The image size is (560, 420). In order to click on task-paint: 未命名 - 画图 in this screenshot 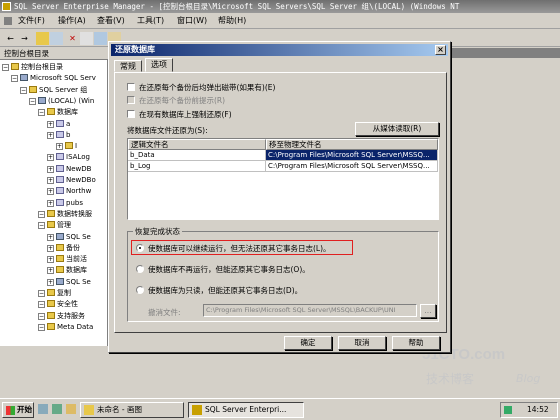, I will do `click(132, 410)`.